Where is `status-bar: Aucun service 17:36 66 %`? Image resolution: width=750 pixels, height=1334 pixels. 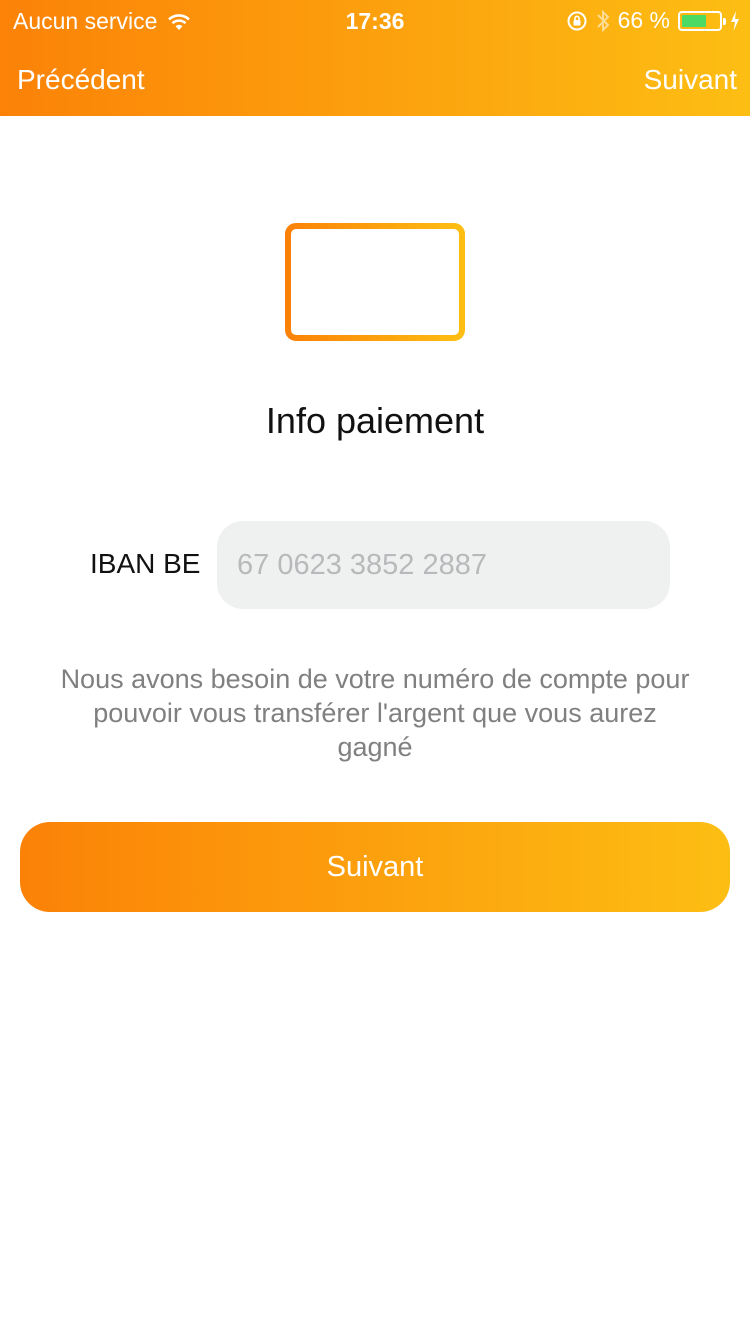 status-bar: Aucun service 17:36 66 % is located at coordinates (375, 20).